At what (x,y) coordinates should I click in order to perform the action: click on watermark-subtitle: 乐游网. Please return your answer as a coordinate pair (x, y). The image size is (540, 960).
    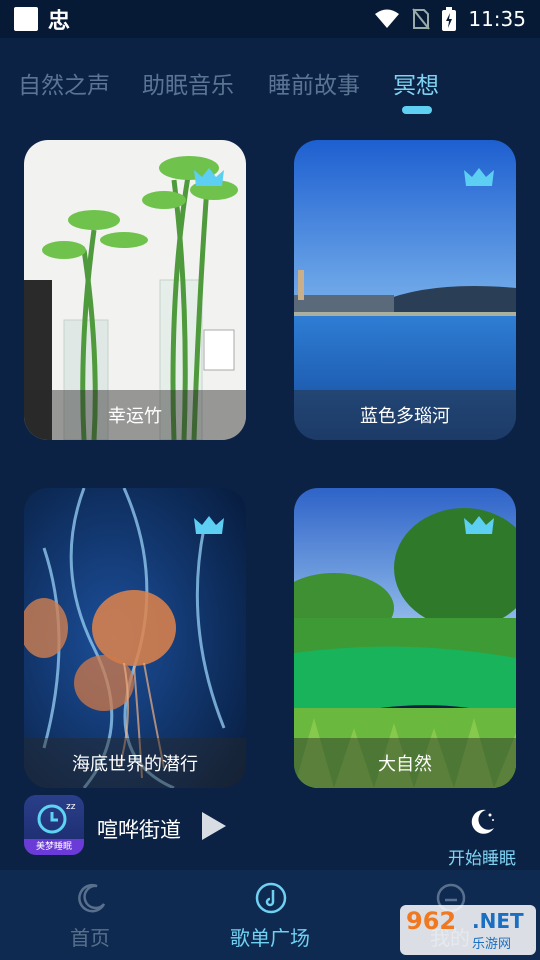
    Looking at the image, I should click on (492, 944).